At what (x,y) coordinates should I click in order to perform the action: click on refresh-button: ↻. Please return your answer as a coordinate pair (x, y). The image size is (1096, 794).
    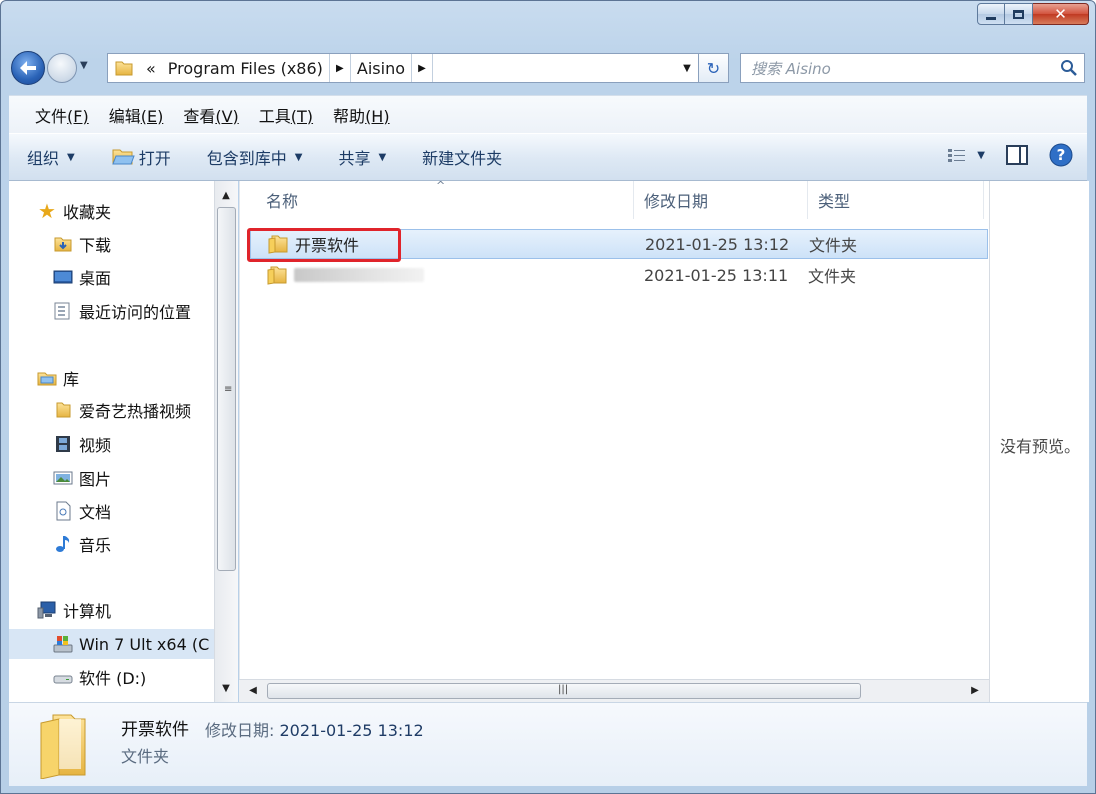
    Looking at the image, I should click on (714, 68).